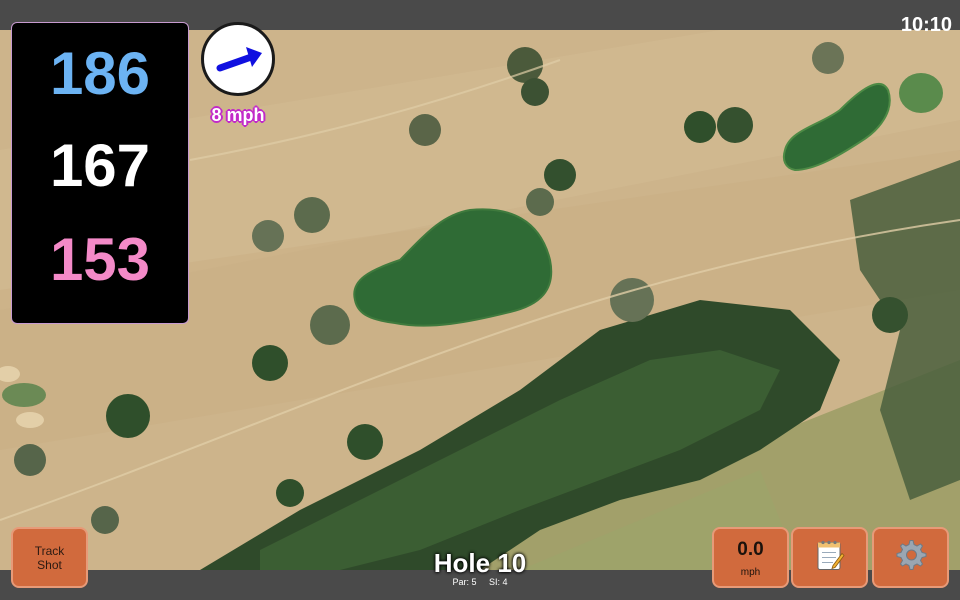 The height and width of the screenshot is (600, 960). What do you see at coordinates (926, 25) in the screenshot?
I see `status-clock: 10:10` at bounding box center [926, 25].